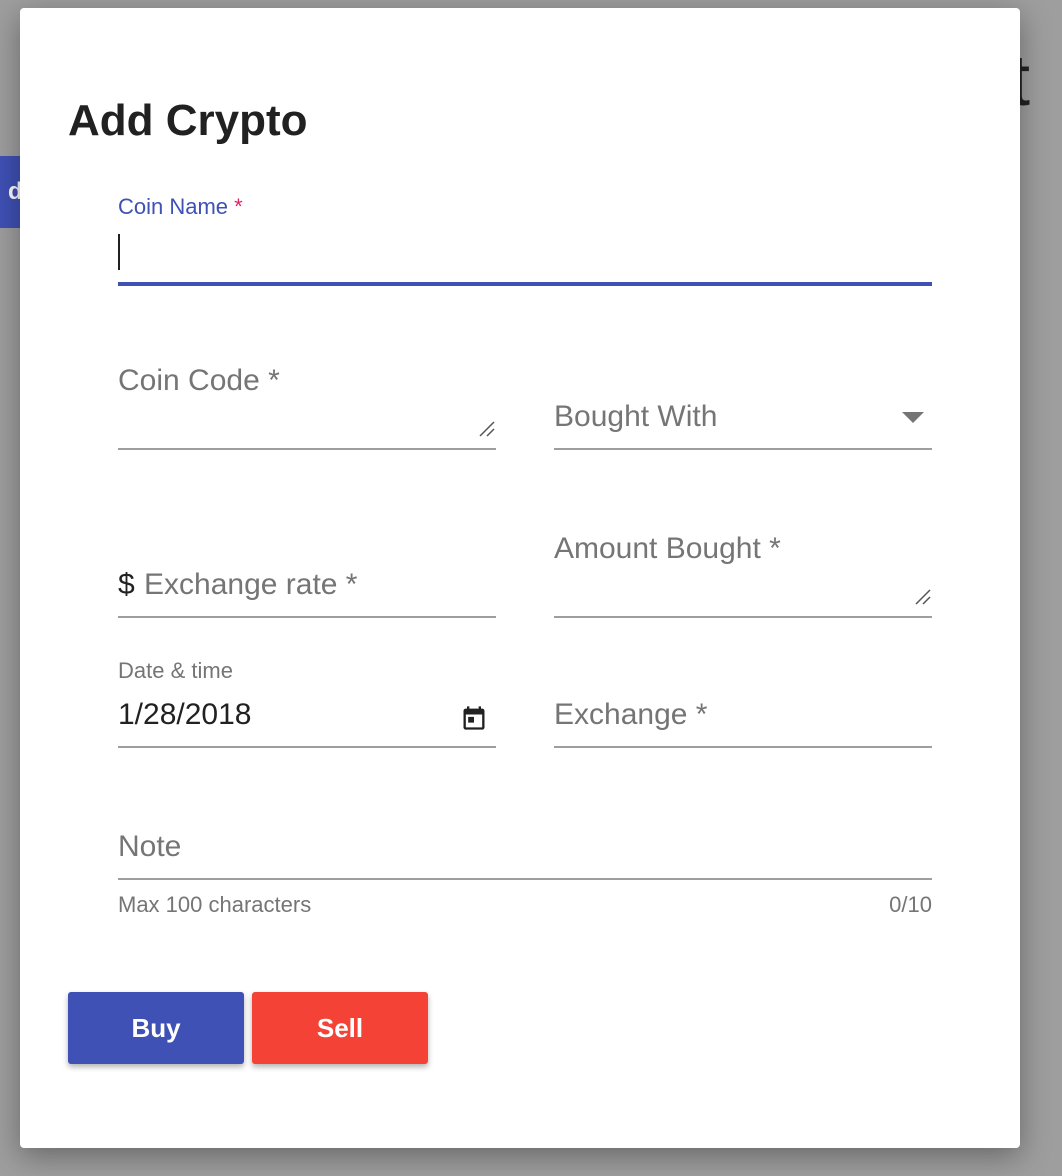 This screenshot has height=1176, width=1062. What do you see at coordinates (307, 449) in the screenshot?
I see `coin-code-underline` at bounding box center [307, 449].